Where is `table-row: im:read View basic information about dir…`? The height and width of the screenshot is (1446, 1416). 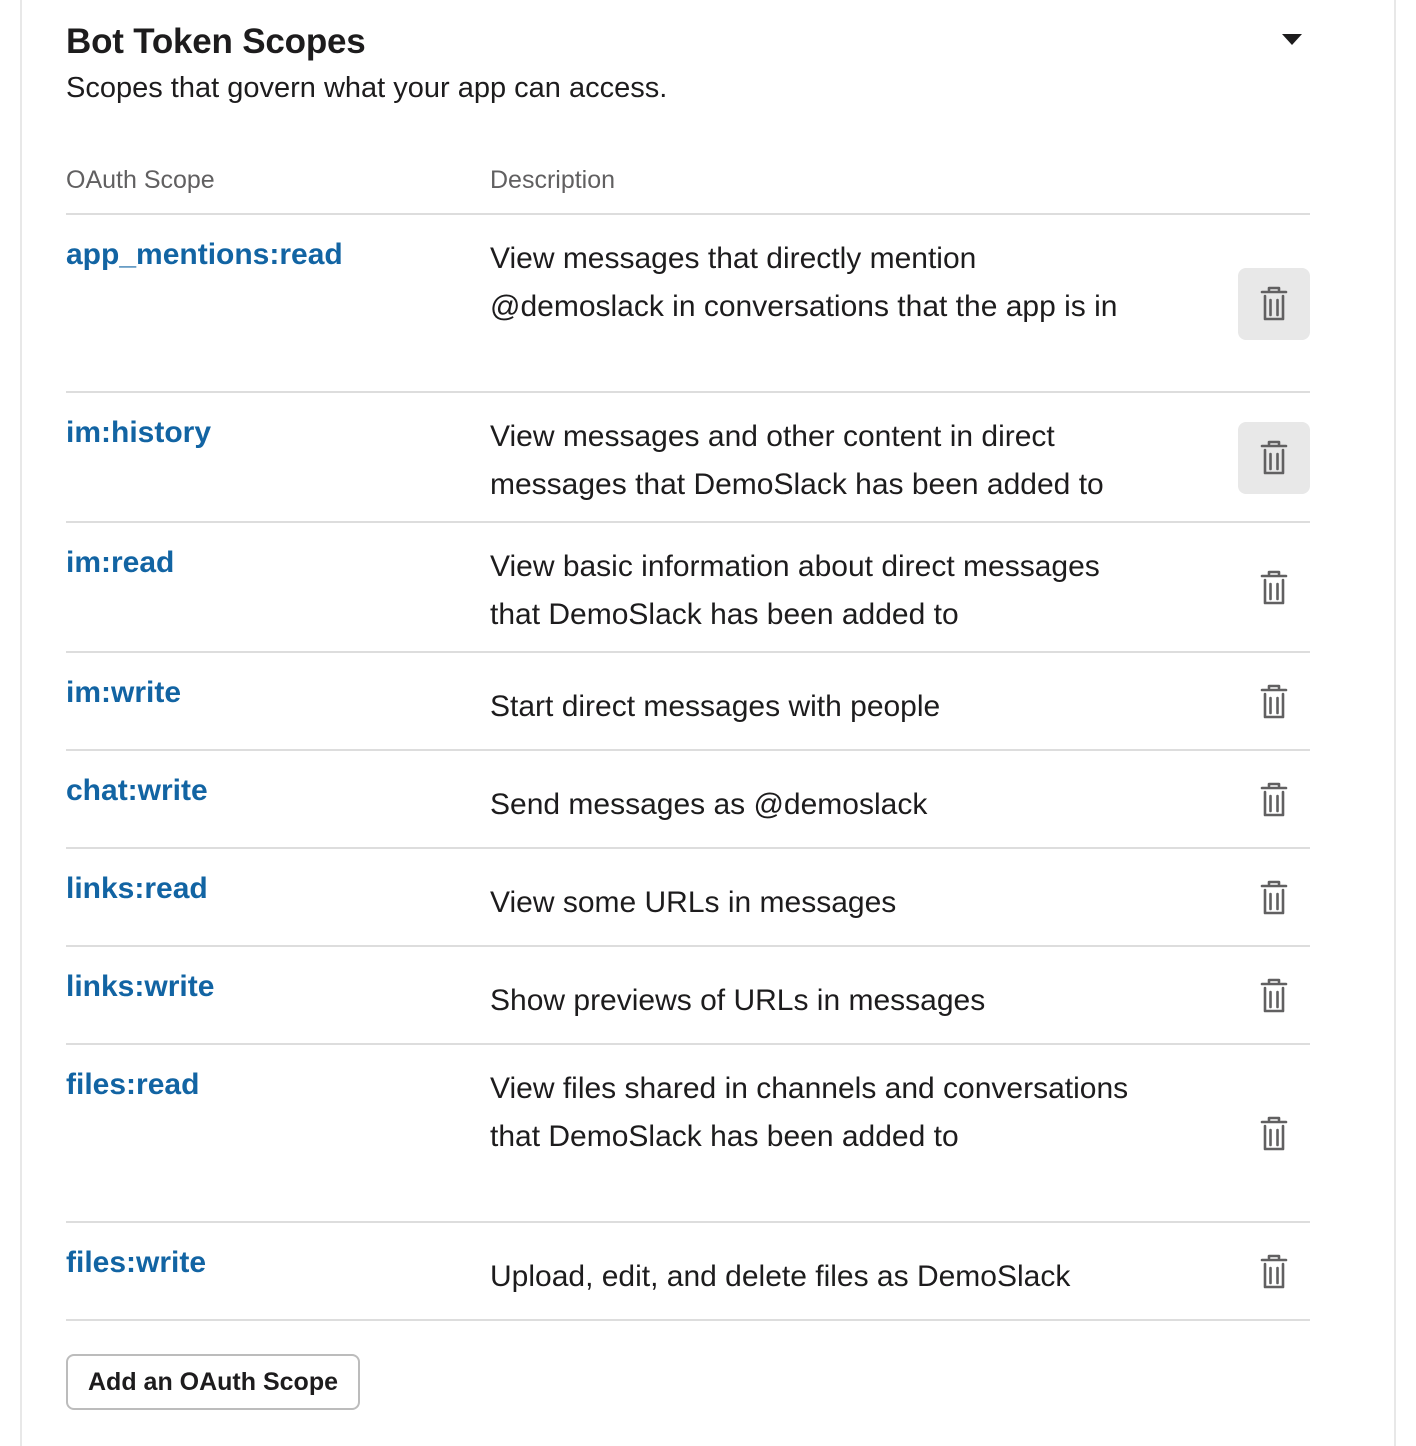 table-row: im:read View basic information about dir… is located at coordinates (688, 588).